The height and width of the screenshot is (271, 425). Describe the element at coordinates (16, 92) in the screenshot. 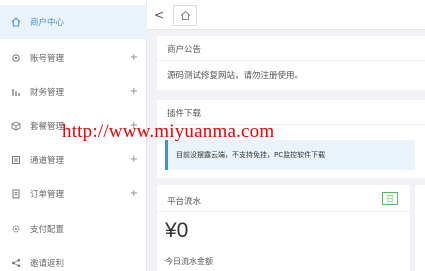

I see `chart-bar-icon` at that location.